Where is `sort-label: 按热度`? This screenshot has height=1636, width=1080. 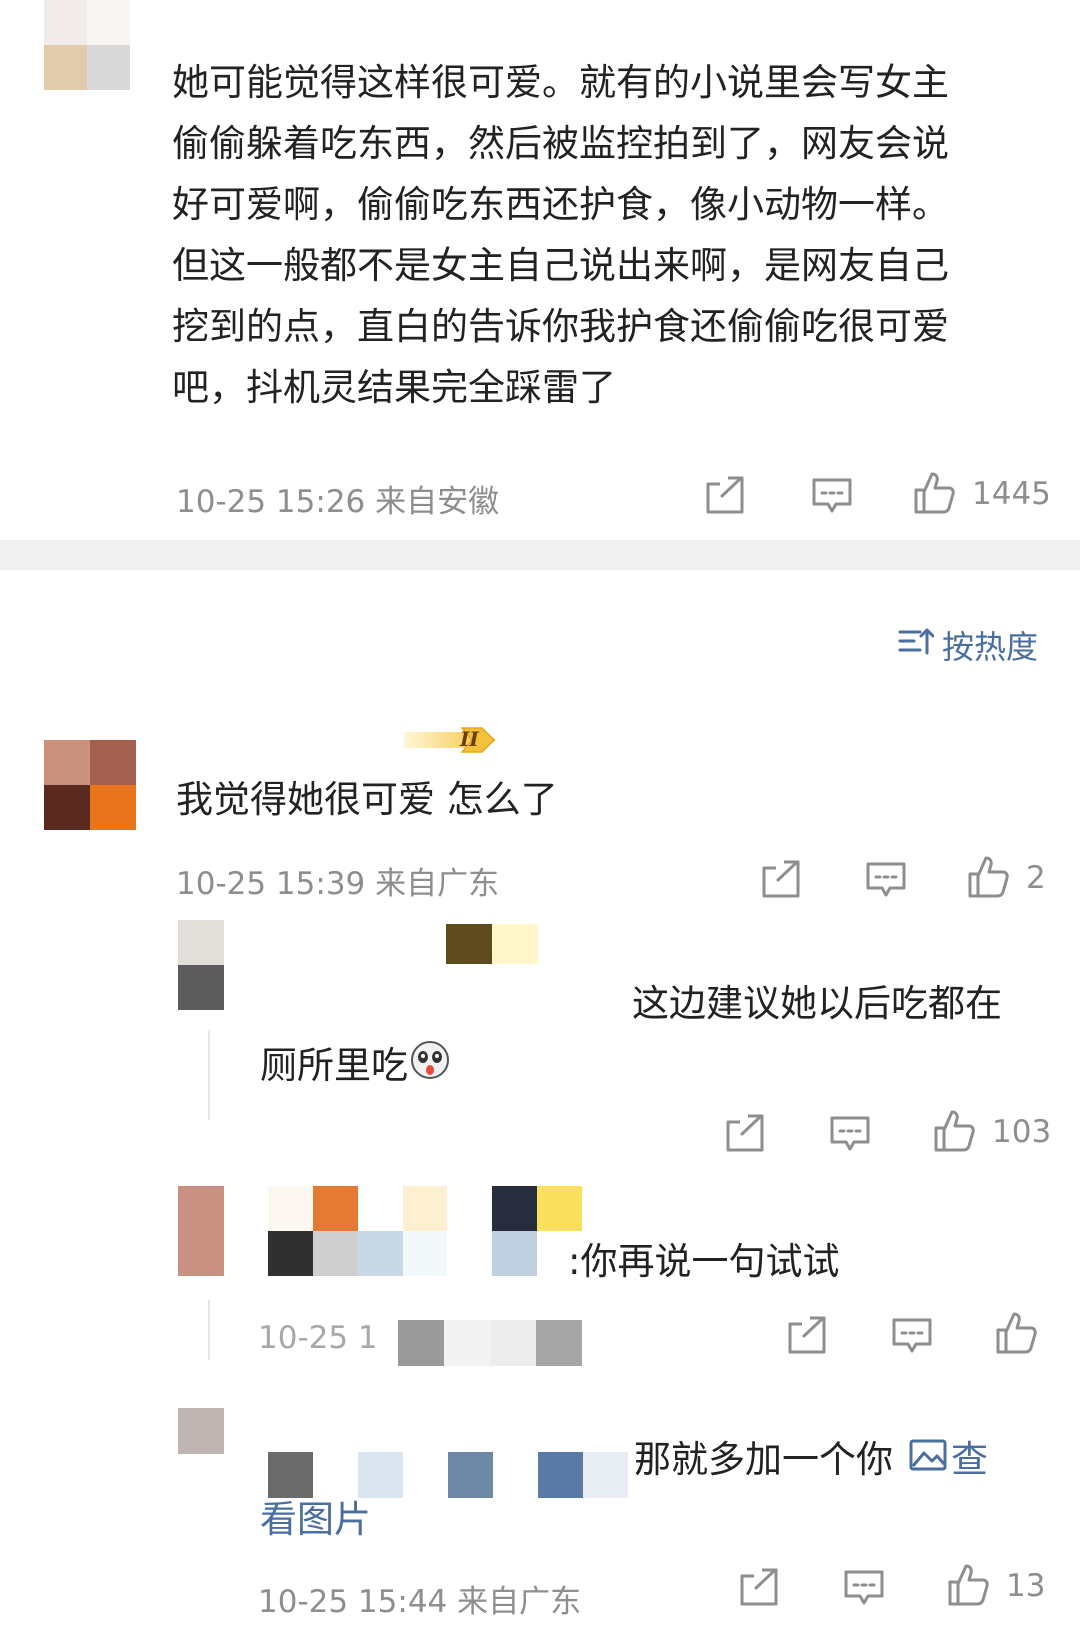
sort-label: 按热度 is located at coordinates (990, 647).